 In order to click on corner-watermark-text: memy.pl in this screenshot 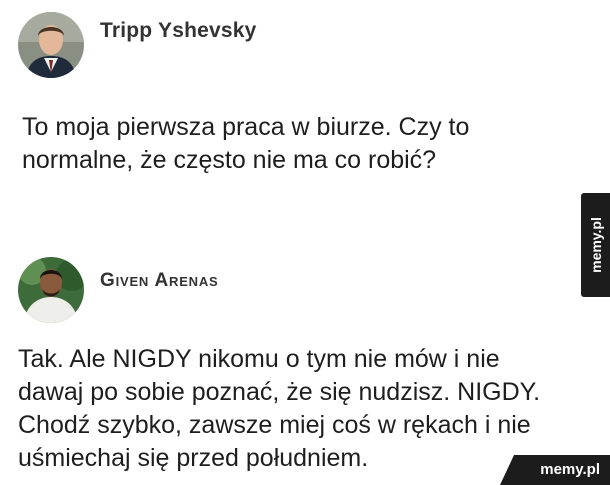, I will do `click(570, 469)`.